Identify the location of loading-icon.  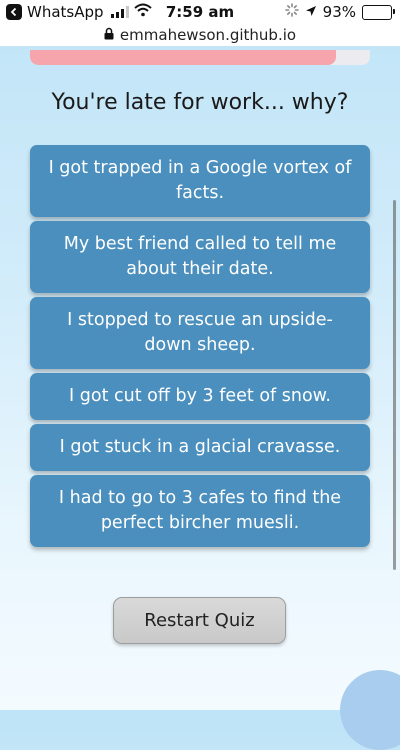
(291, 12).